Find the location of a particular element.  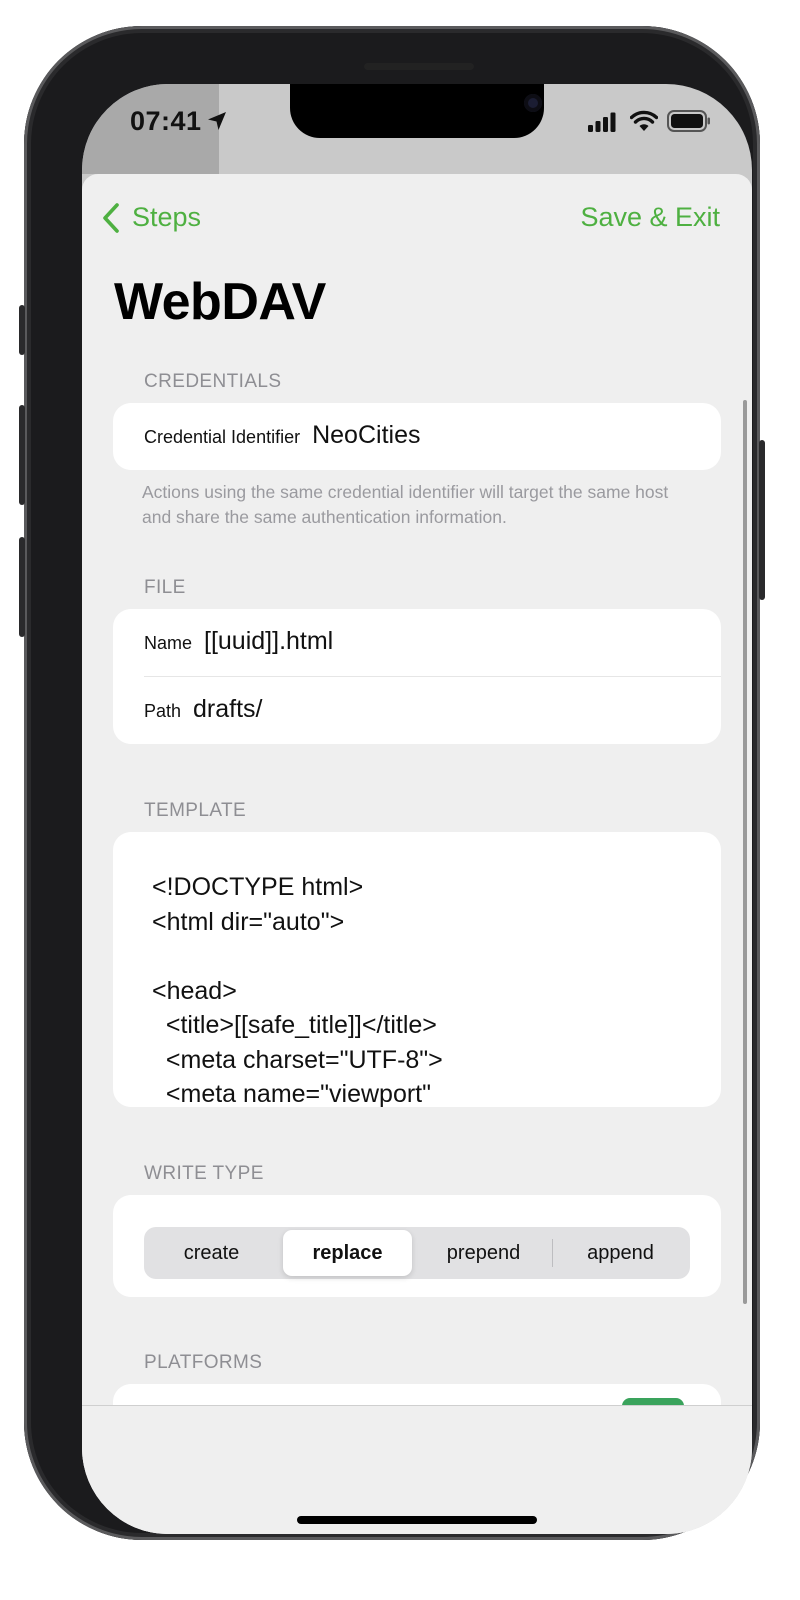

file-card: Name [[uuid]].html Path drafts/ is located at coordinates (417, 676).